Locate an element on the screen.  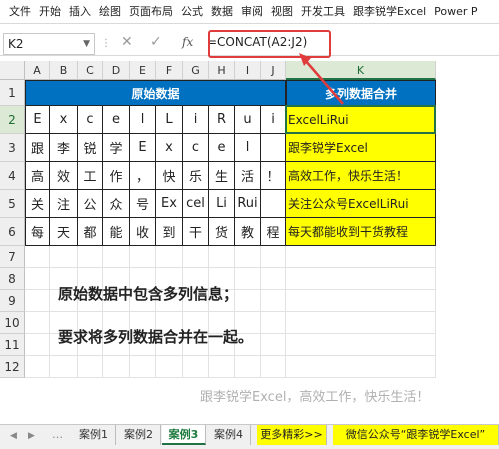
tab-custom-excel: 跟李锐学Excel is located at coordinates (389, 12).